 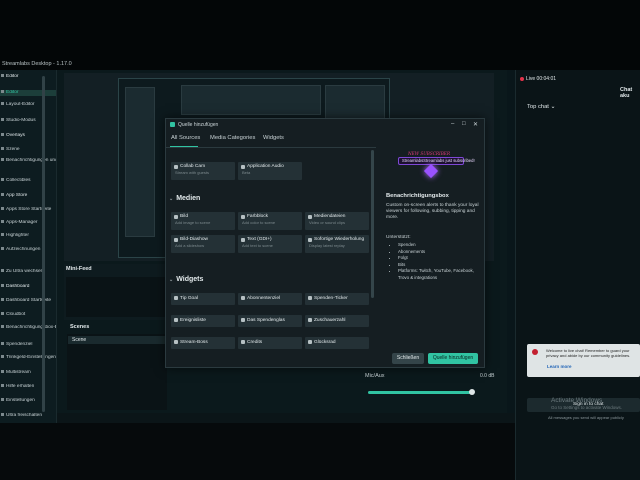 I want to click on sidebar-item: Spendenziel, so click(x=28, y=345).